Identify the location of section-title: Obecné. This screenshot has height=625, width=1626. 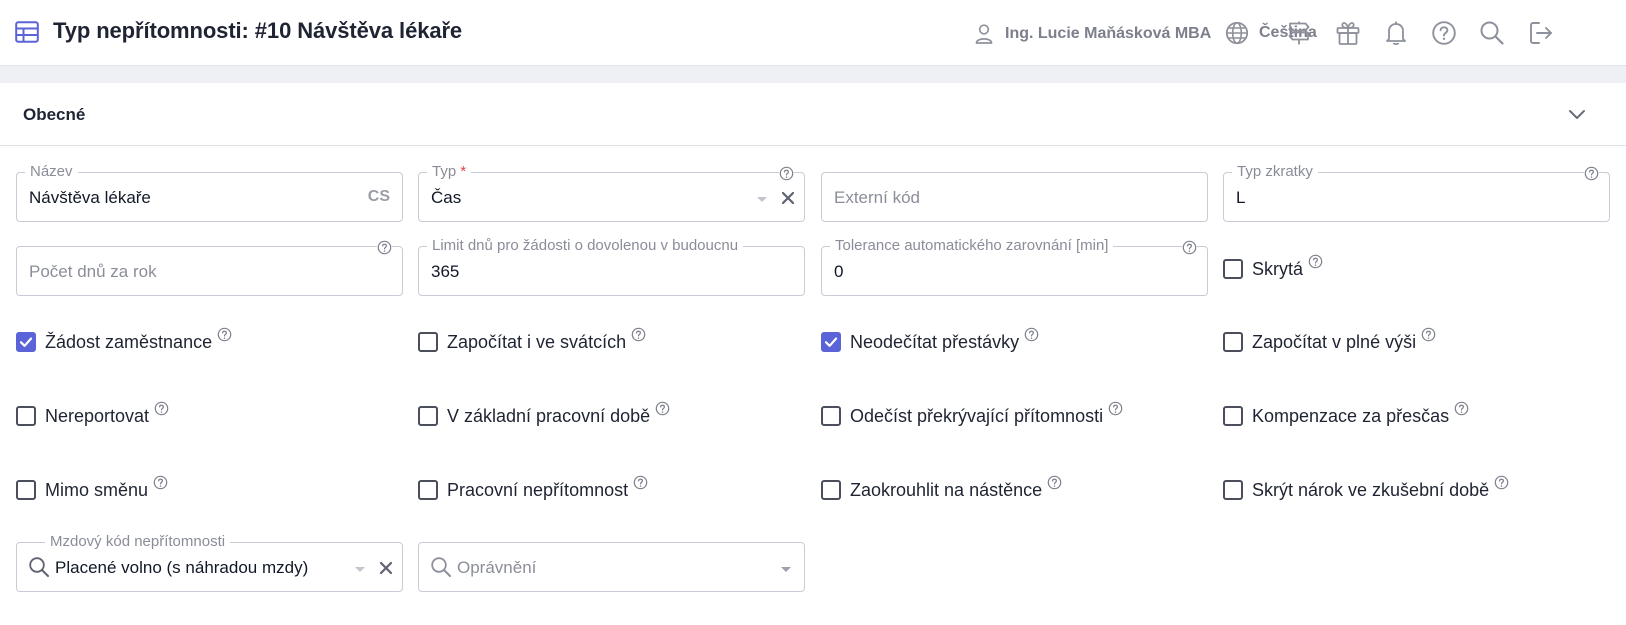
(54, 114).